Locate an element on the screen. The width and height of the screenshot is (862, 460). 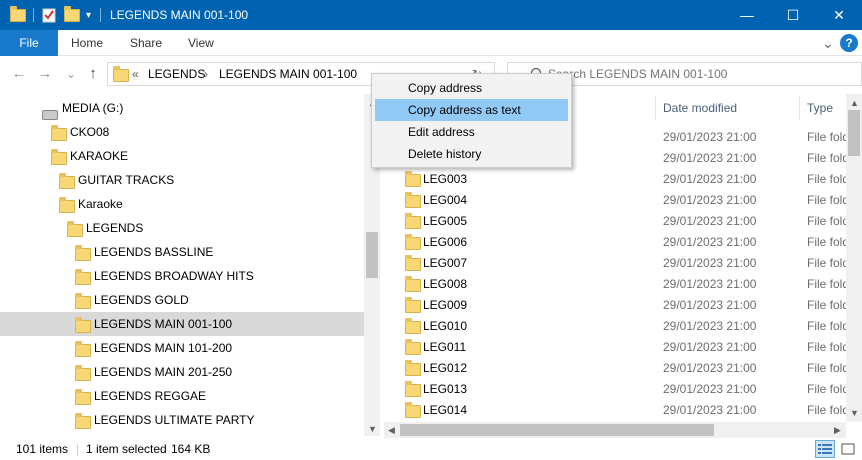
tab-share: Share is located at coordinates (146, 43).